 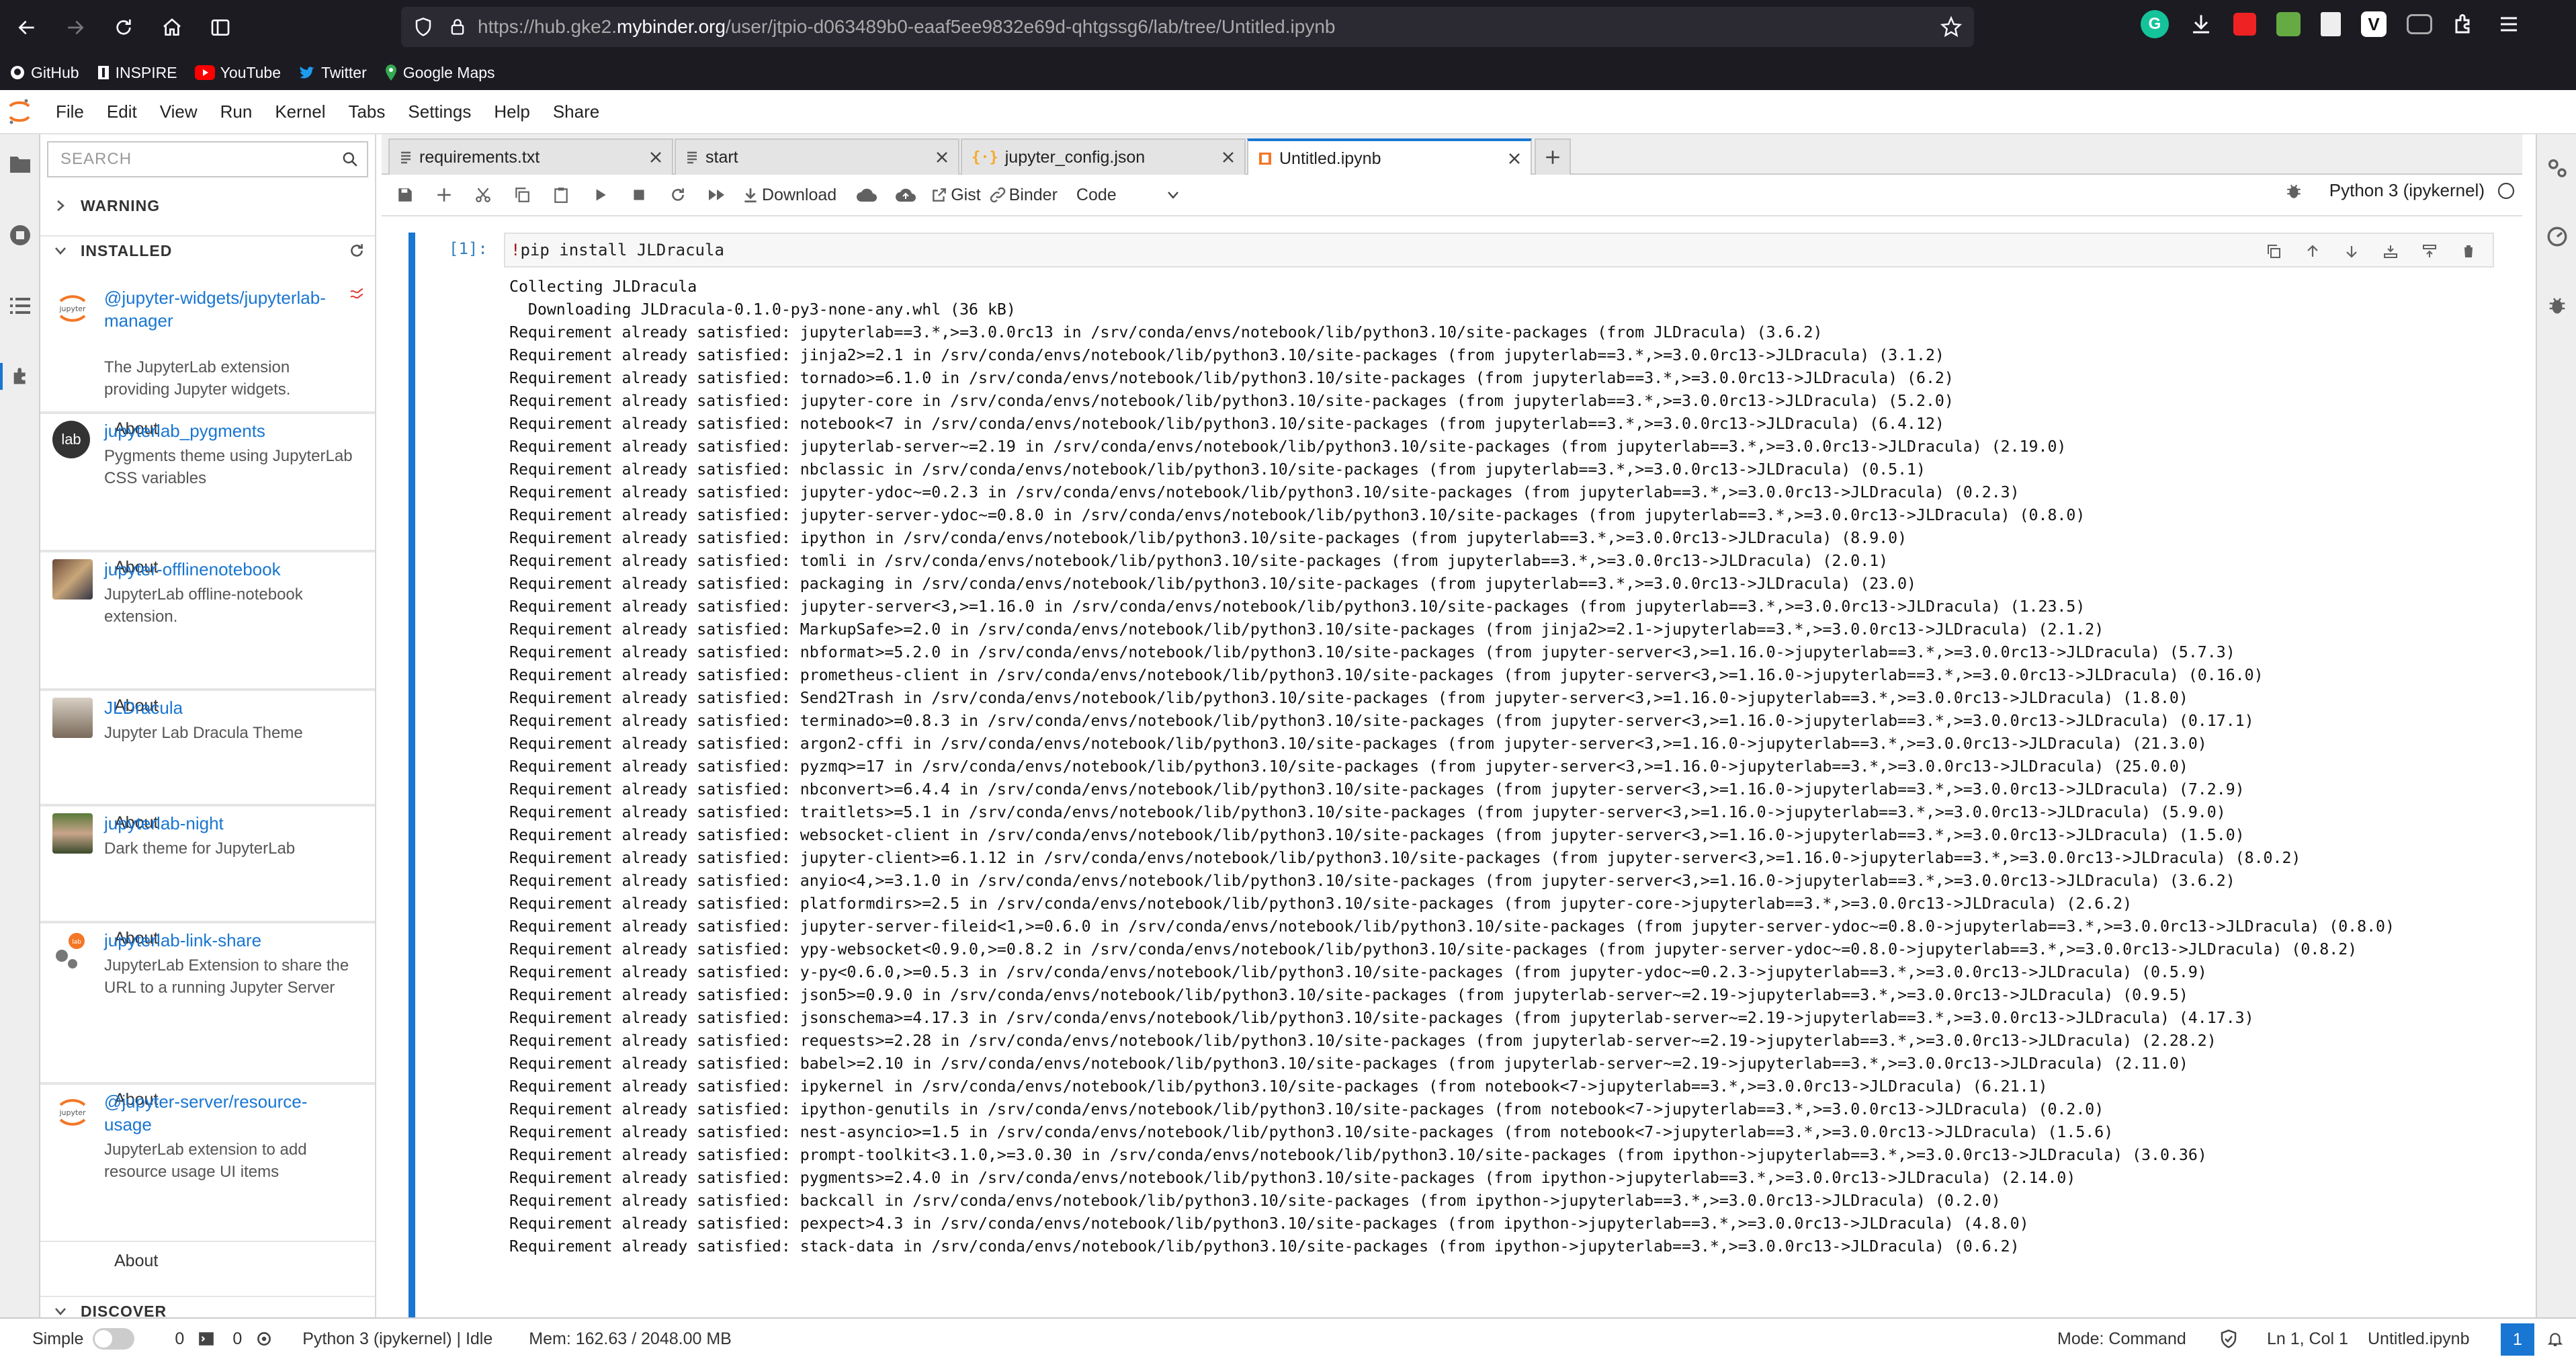 What do you see at coordinates (228, 309) in the screenshot?
I see `extension-name: @jupyter-widgets/jupyterlab-manager` at bounding box center [228, 309].